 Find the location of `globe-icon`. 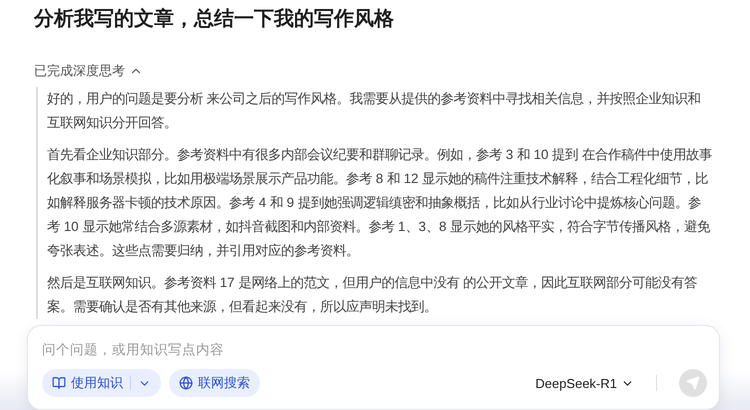

globe-icon is located at coordinates (186, 383).